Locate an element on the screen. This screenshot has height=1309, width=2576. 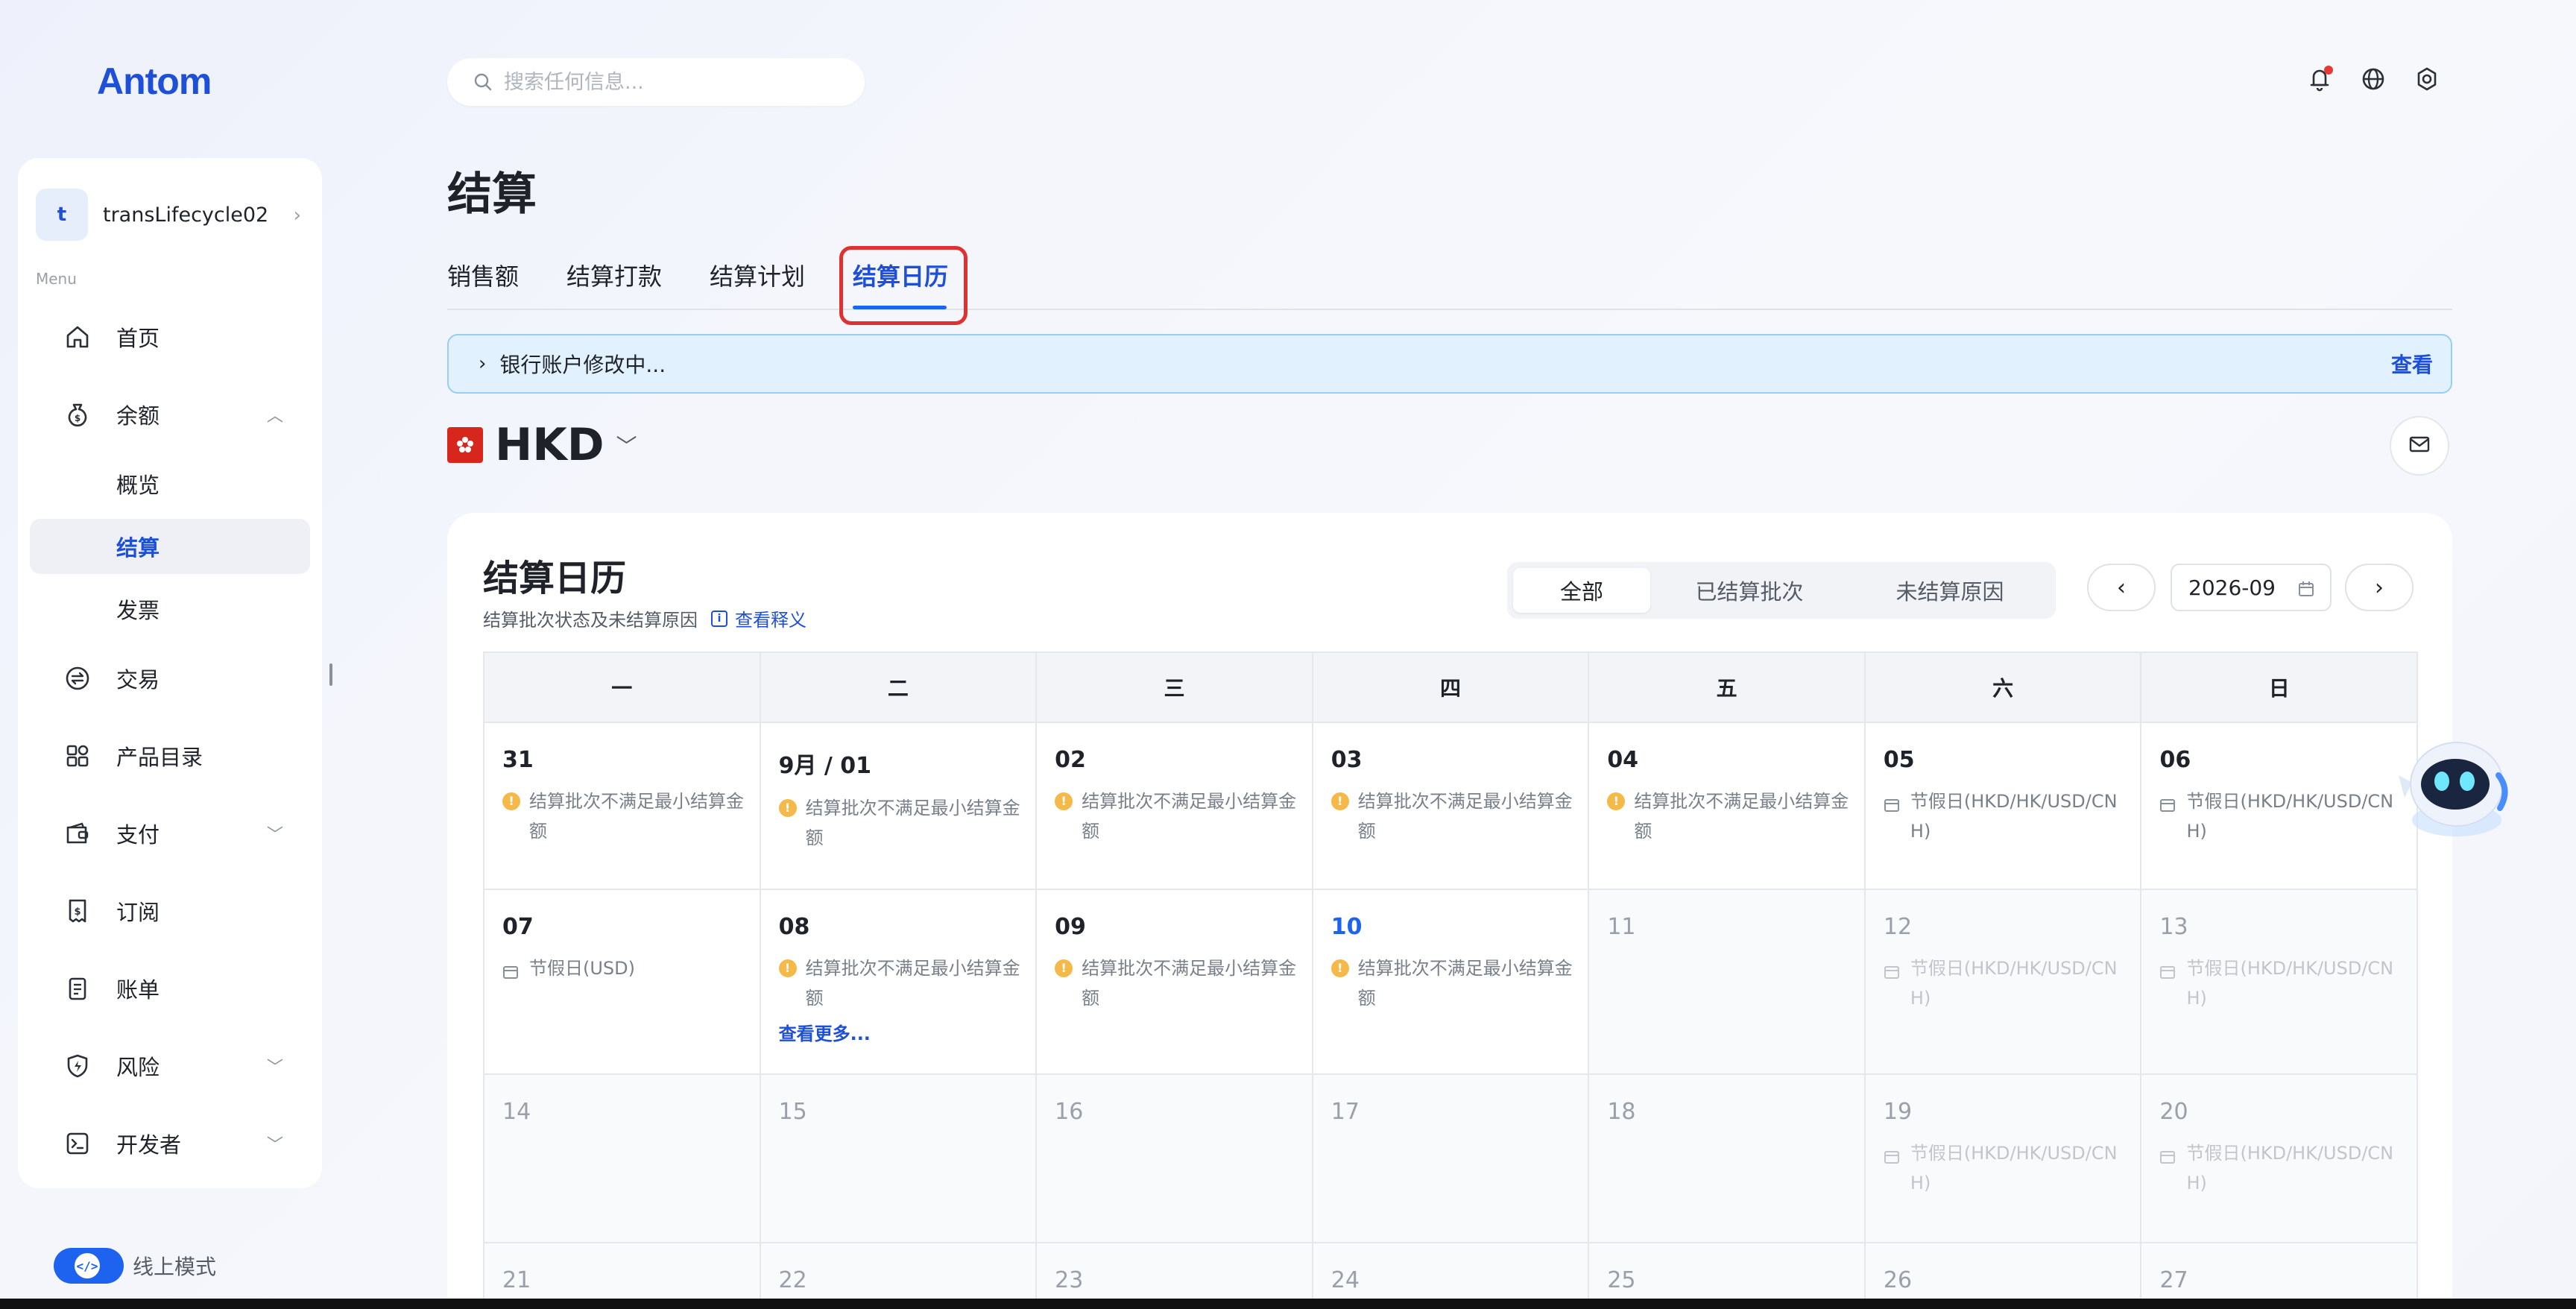
account-switcher: t transLifecycle02 › is located at coordinates (170, 214).